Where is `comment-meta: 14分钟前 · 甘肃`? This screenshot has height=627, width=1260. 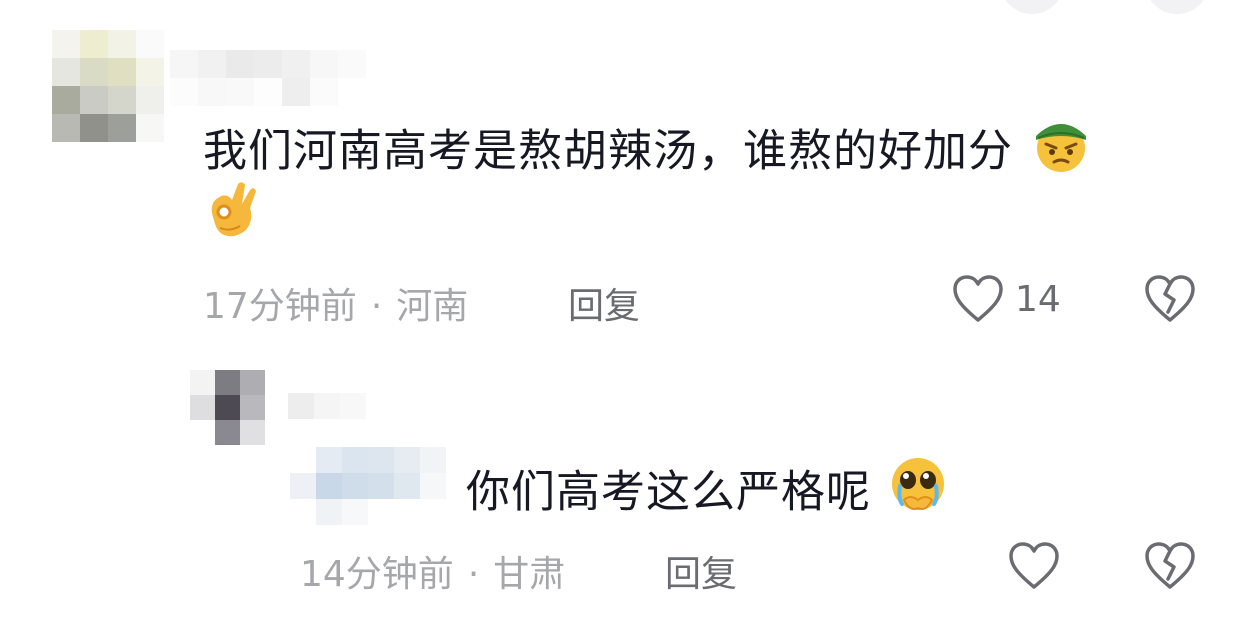
comment-meta: 14分钟前 · 甘肃 is located at coordinates (432, 571).